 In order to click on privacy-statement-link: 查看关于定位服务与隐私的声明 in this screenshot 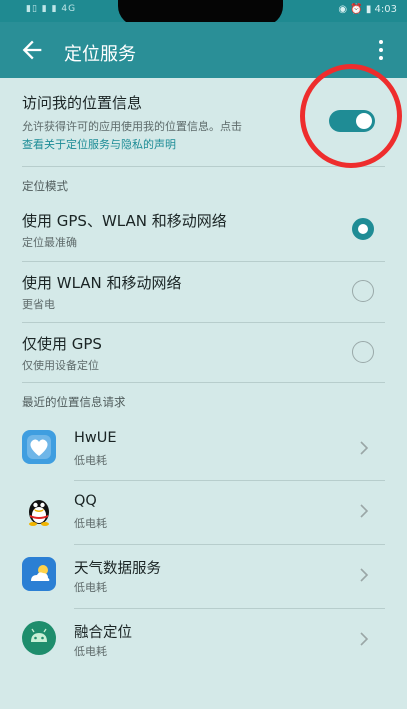, I will do `click(99, 144)`.